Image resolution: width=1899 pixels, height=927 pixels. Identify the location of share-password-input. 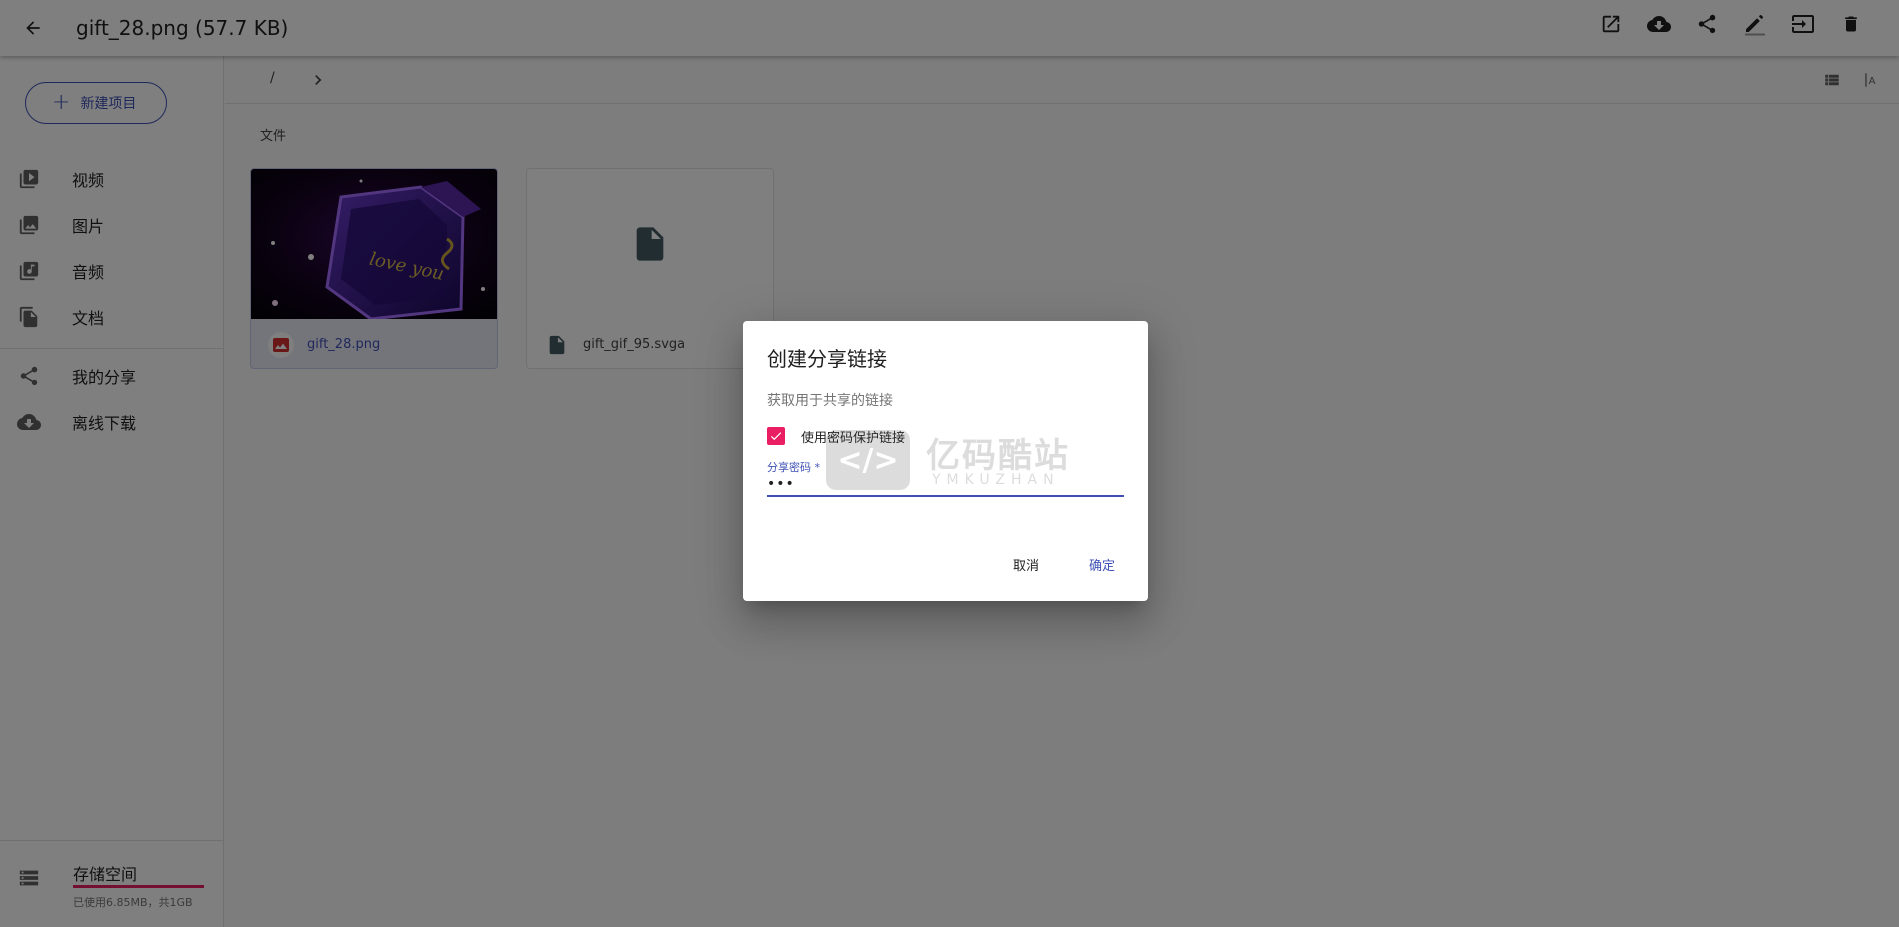
(945, 485).